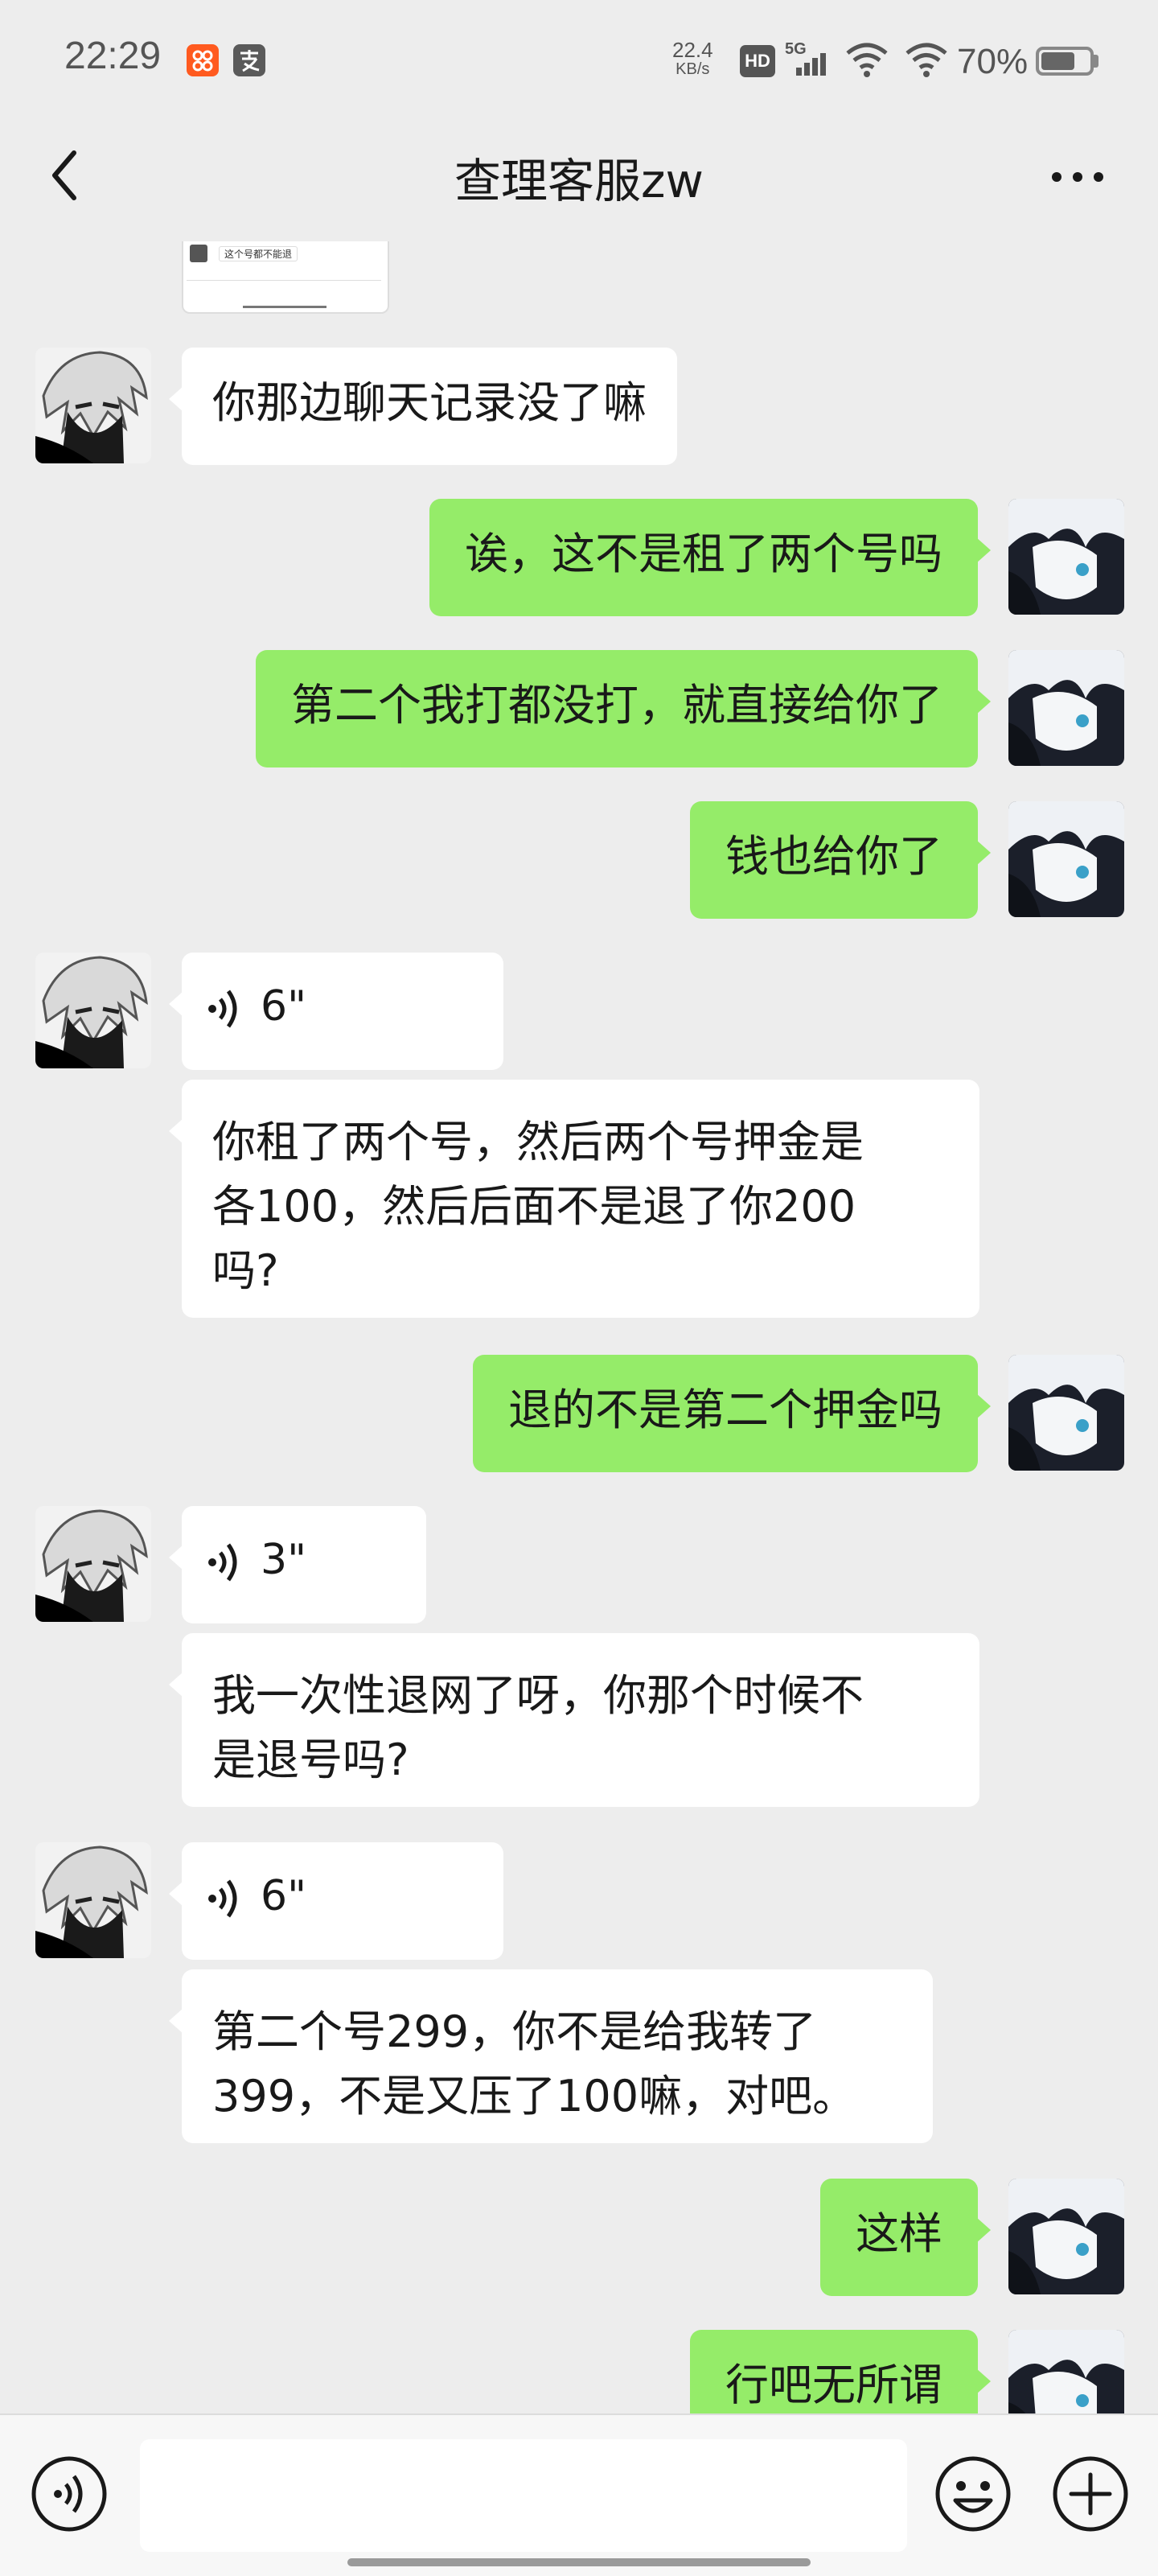 The image size is (1158, 2576). I want to click on emoji-button, so click(973, 2494).